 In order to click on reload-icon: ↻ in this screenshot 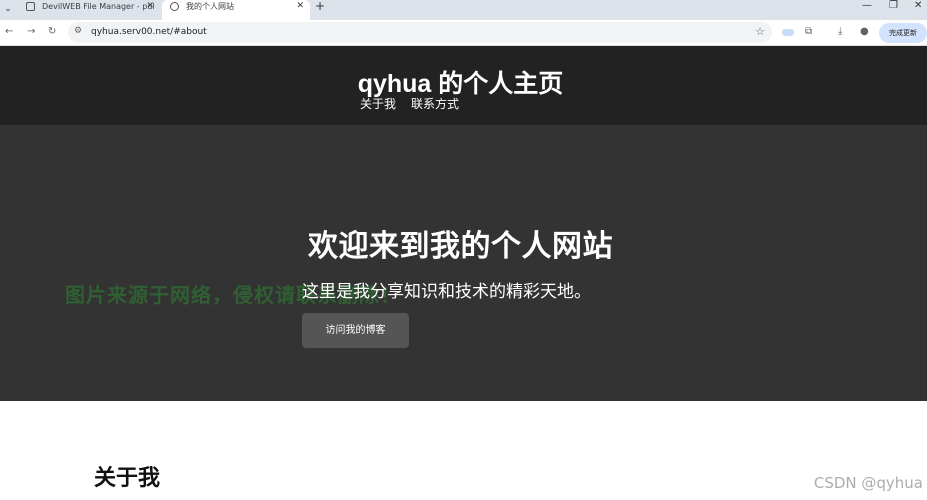, I will do `click(52, 32)`.